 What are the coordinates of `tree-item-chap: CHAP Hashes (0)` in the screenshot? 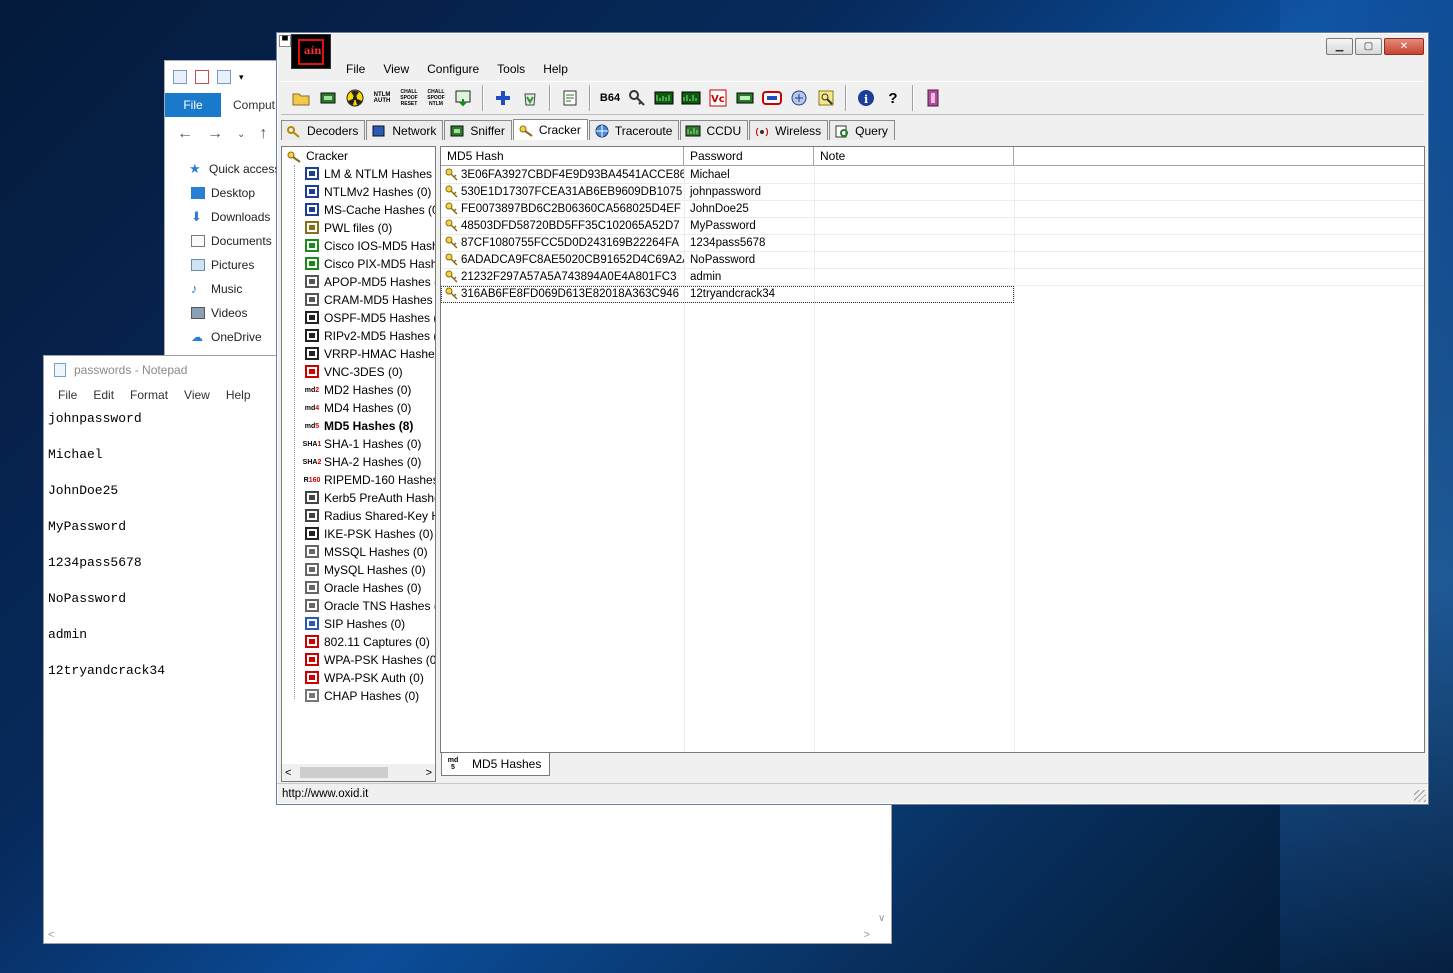 It's located at (358, 696).